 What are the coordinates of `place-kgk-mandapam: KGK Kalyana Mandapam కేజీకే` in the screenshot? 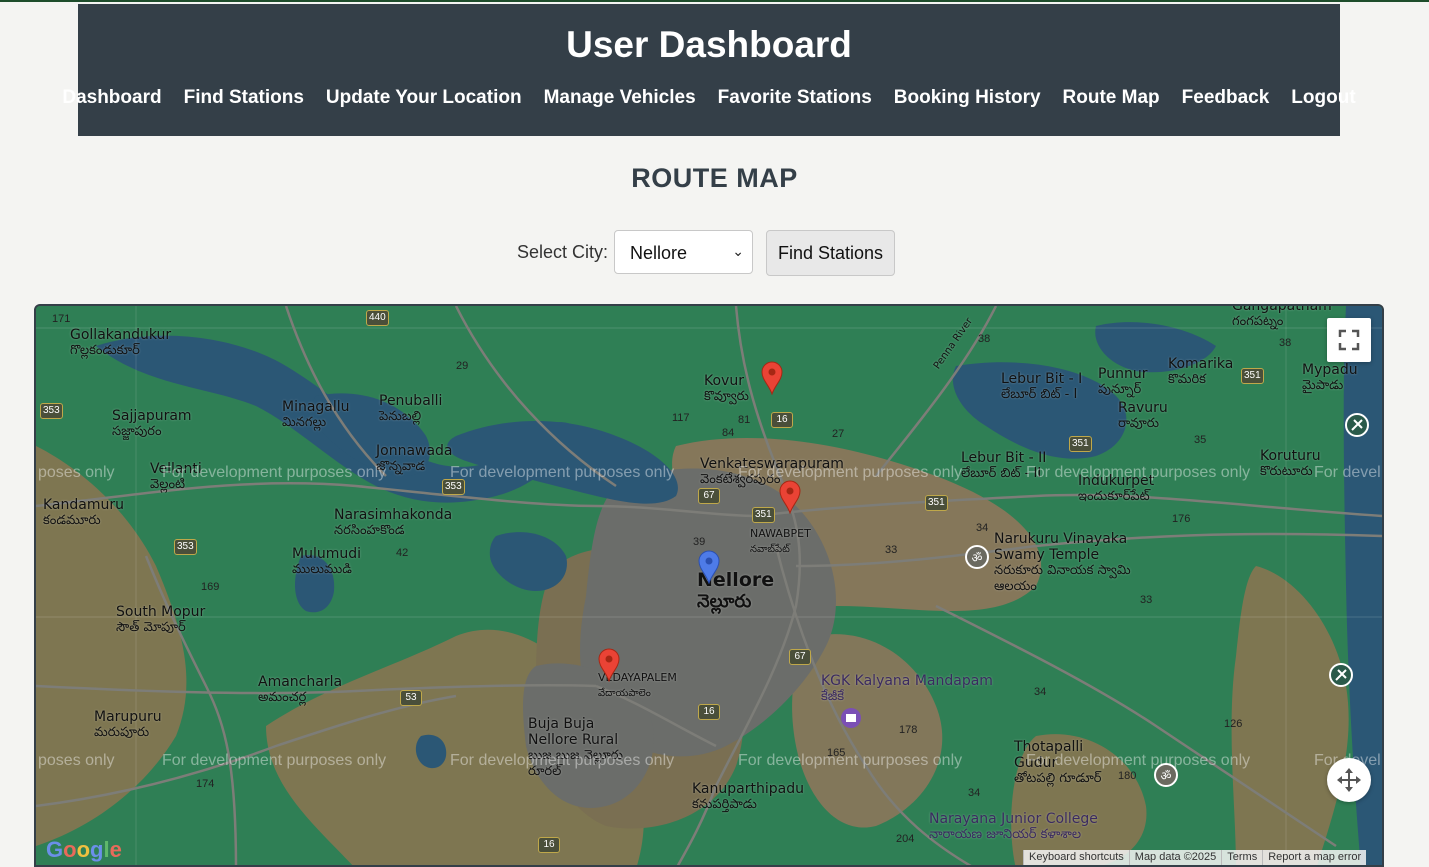 It's located at (907, 688).